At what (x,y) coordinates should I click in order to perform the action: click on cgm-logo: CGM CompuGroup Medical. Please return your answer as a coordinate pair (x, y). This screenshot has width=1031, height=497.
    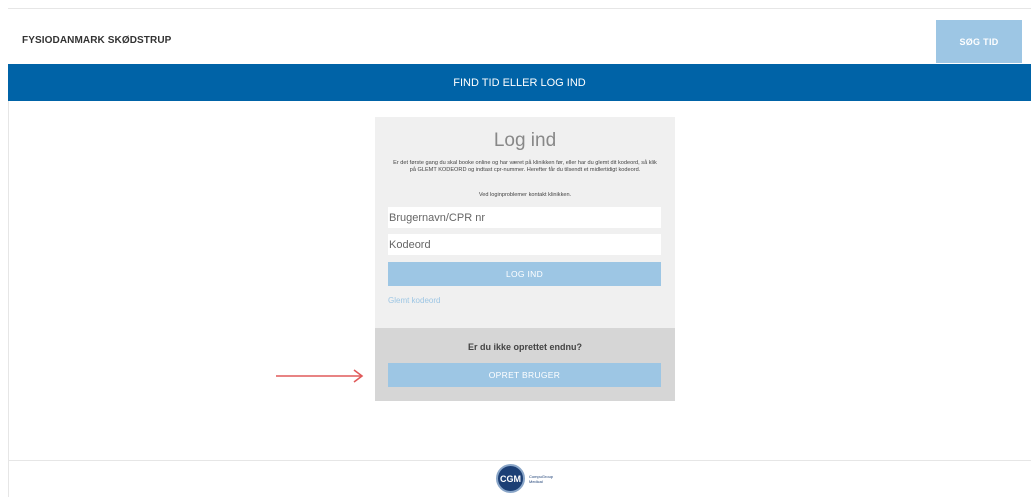
    Looking at the image, I should click on (532, 479).